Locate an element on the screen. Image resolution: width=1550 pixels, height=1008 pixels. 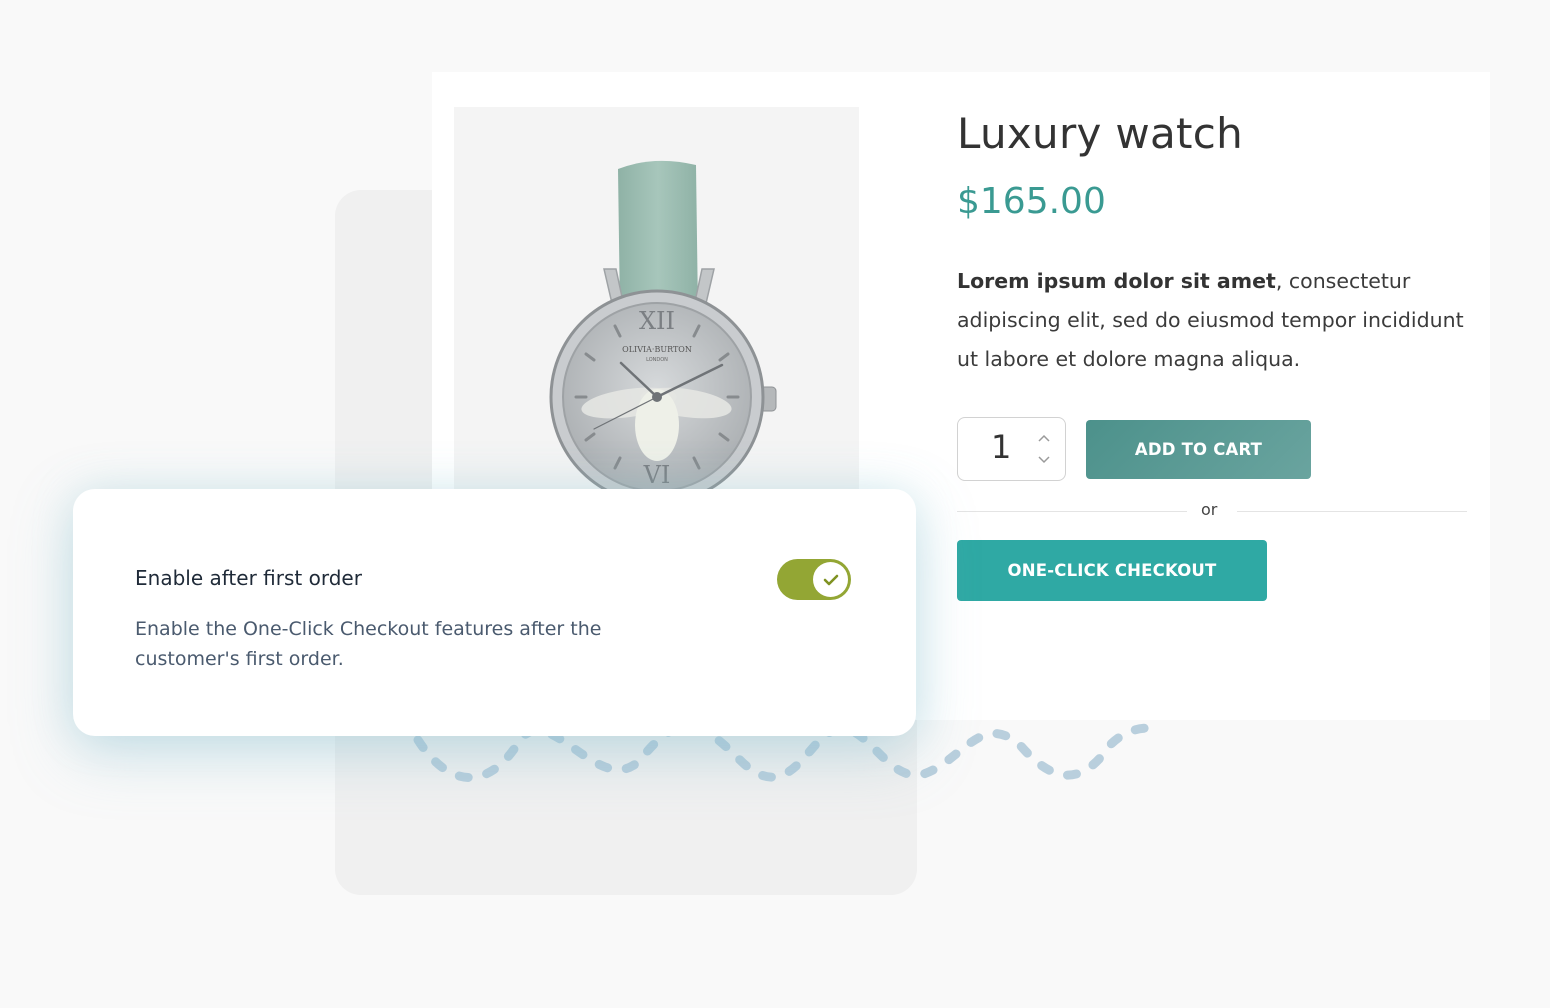
or-divider: or is located at coordinates (1212, 512).